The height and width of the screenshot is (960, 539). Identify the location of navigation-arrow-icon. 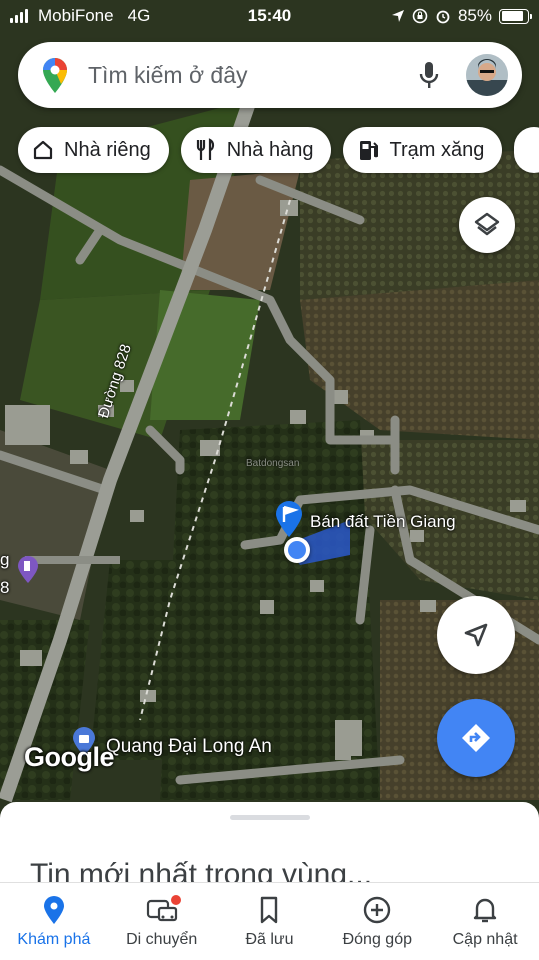
(476, 635).